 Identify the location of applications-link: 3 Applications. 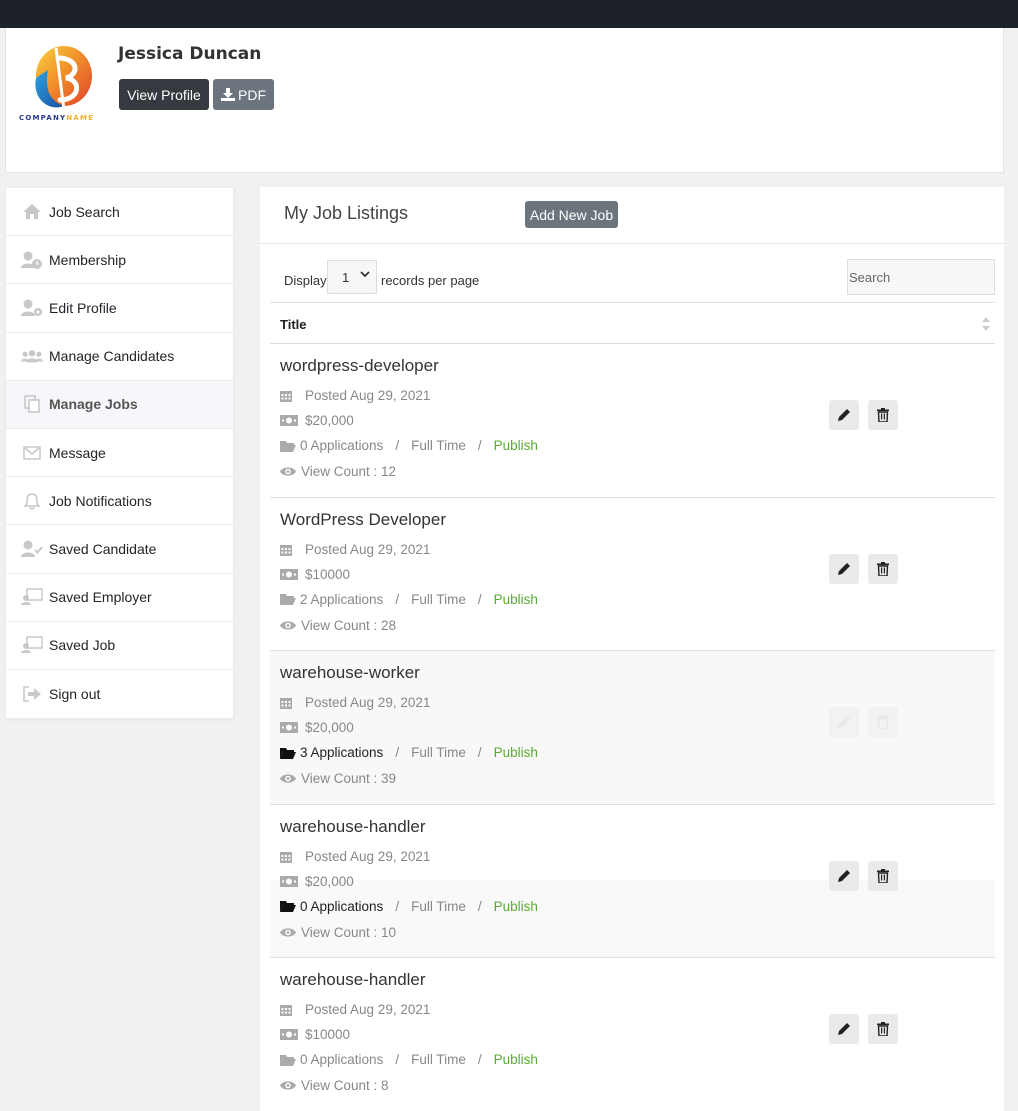
(341, 752).